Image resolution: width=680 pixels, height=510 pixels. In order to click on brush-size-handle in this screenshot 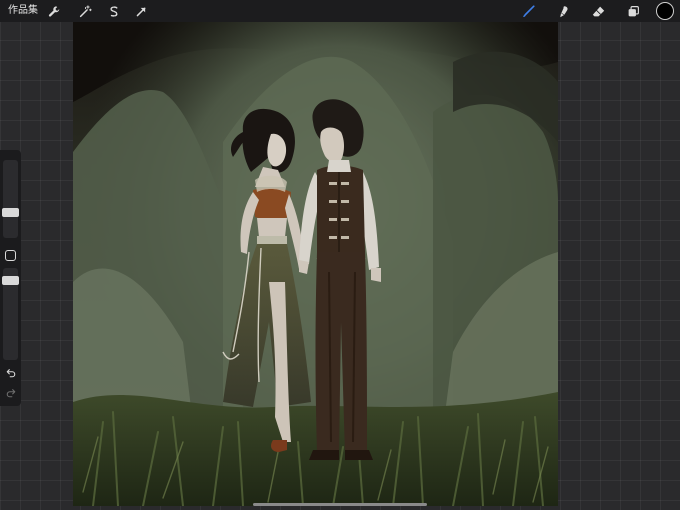, I will do `click(10, 212)`.